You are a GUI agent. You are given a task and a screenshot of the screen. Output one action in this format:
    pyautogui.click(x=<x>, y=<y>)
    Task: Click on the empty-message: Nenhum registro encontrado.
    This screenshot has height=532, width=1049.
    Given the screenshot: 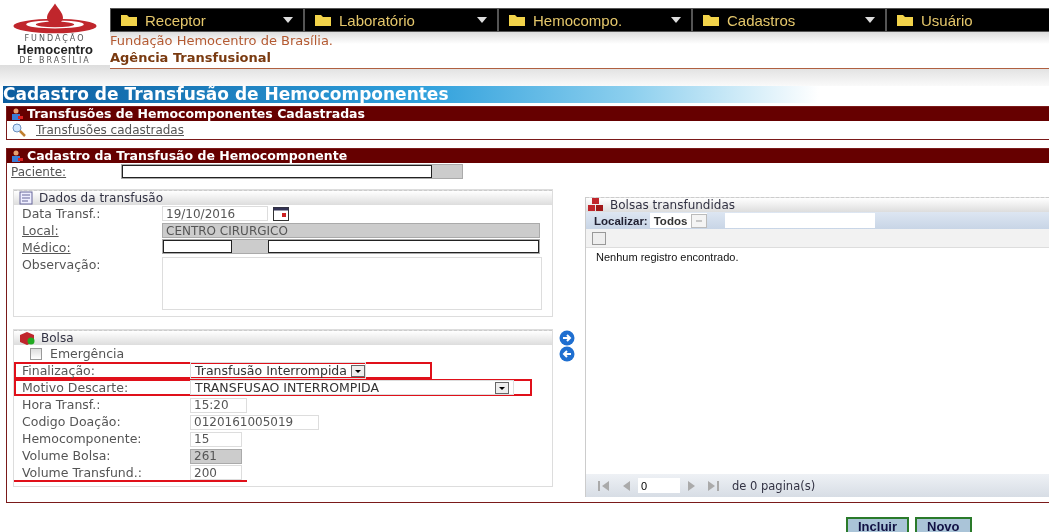 What is the action you would take?
    pyautogui.click(x=667, y=257)
    